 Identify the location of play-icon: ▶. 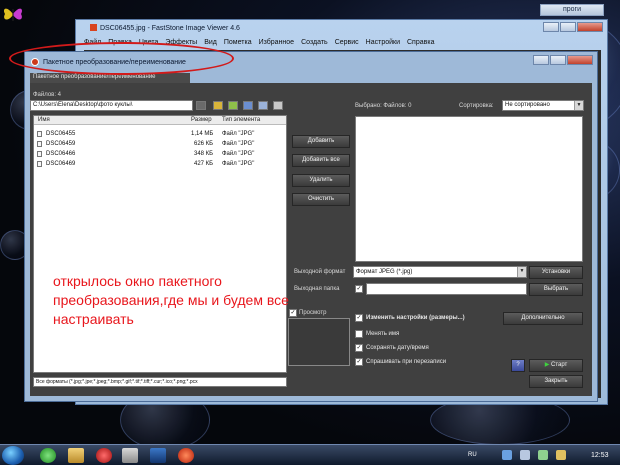
(547, 365).